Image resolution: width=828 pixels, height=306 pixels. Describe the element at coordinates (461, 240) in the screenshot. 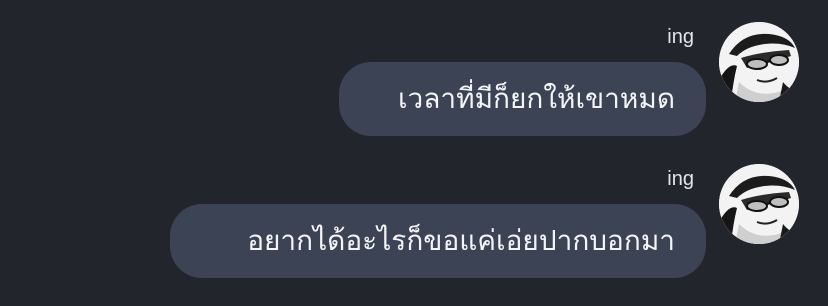

I see `message-text: อยากได้อะไรก็ขอแค่เอ่ยปากบอกมา` at that location.